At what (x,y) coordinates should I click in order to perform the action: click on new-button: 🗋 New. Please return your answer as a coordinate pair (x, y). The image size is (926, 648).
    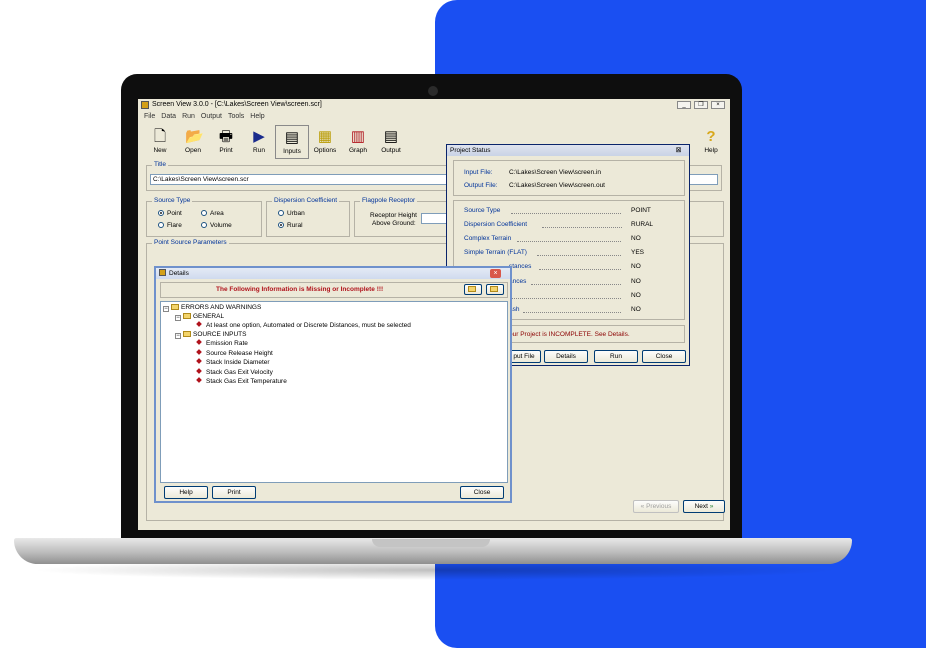
    Looking at the image, I should click on (160, 142).